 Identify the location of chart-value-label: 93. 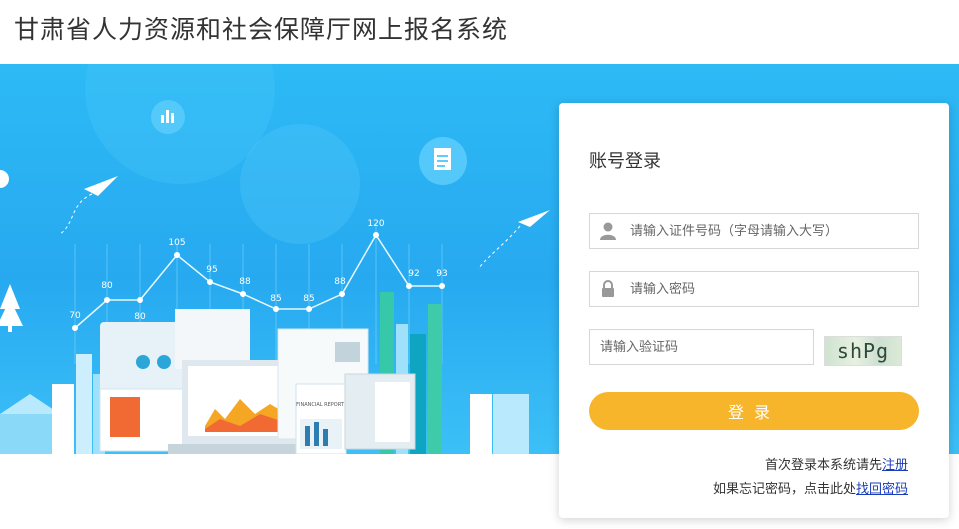
(441, 274).